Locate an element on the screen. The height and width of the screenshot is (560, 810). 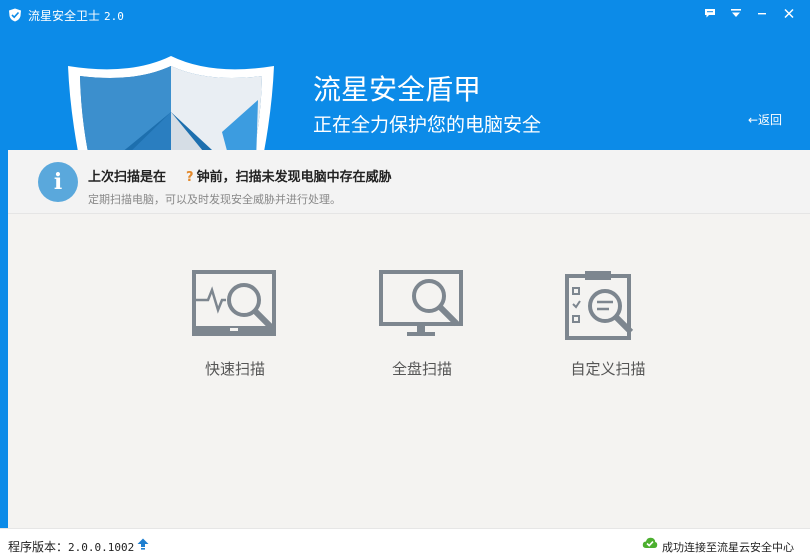
version-label: 程序版本： is located at coordinates (38, 547).